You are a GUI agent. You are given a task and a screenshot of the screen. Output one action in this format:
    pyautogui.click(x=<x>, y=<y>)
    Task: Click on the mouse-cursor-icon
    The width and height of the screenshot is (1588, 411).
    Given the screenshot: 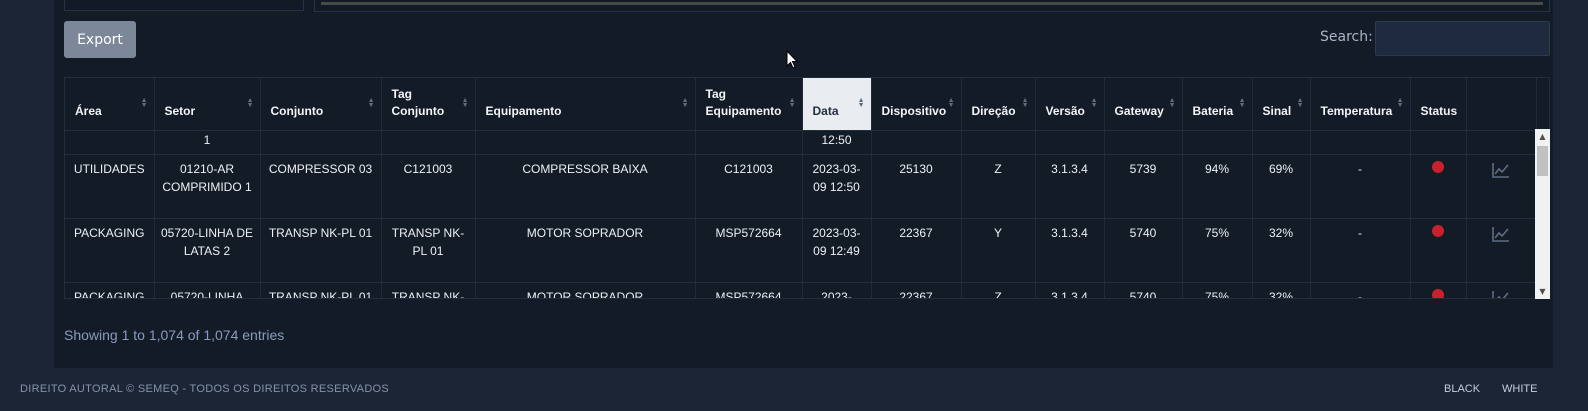 What is the action you would take?
    pyautogui.click(x=792, y=59)
    